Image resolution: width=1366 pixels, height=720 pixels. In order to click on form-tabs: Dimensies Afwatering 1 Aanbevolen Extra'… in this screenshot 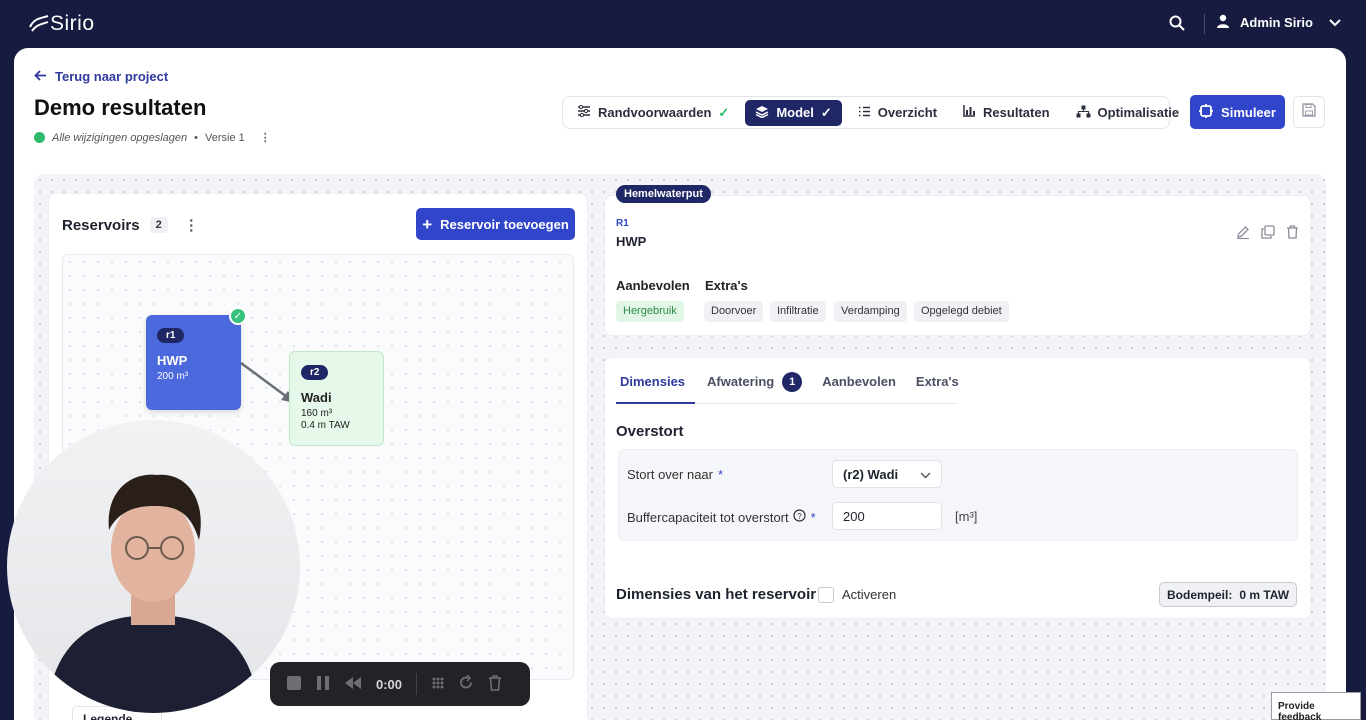, I will do `click(787, 386)`.